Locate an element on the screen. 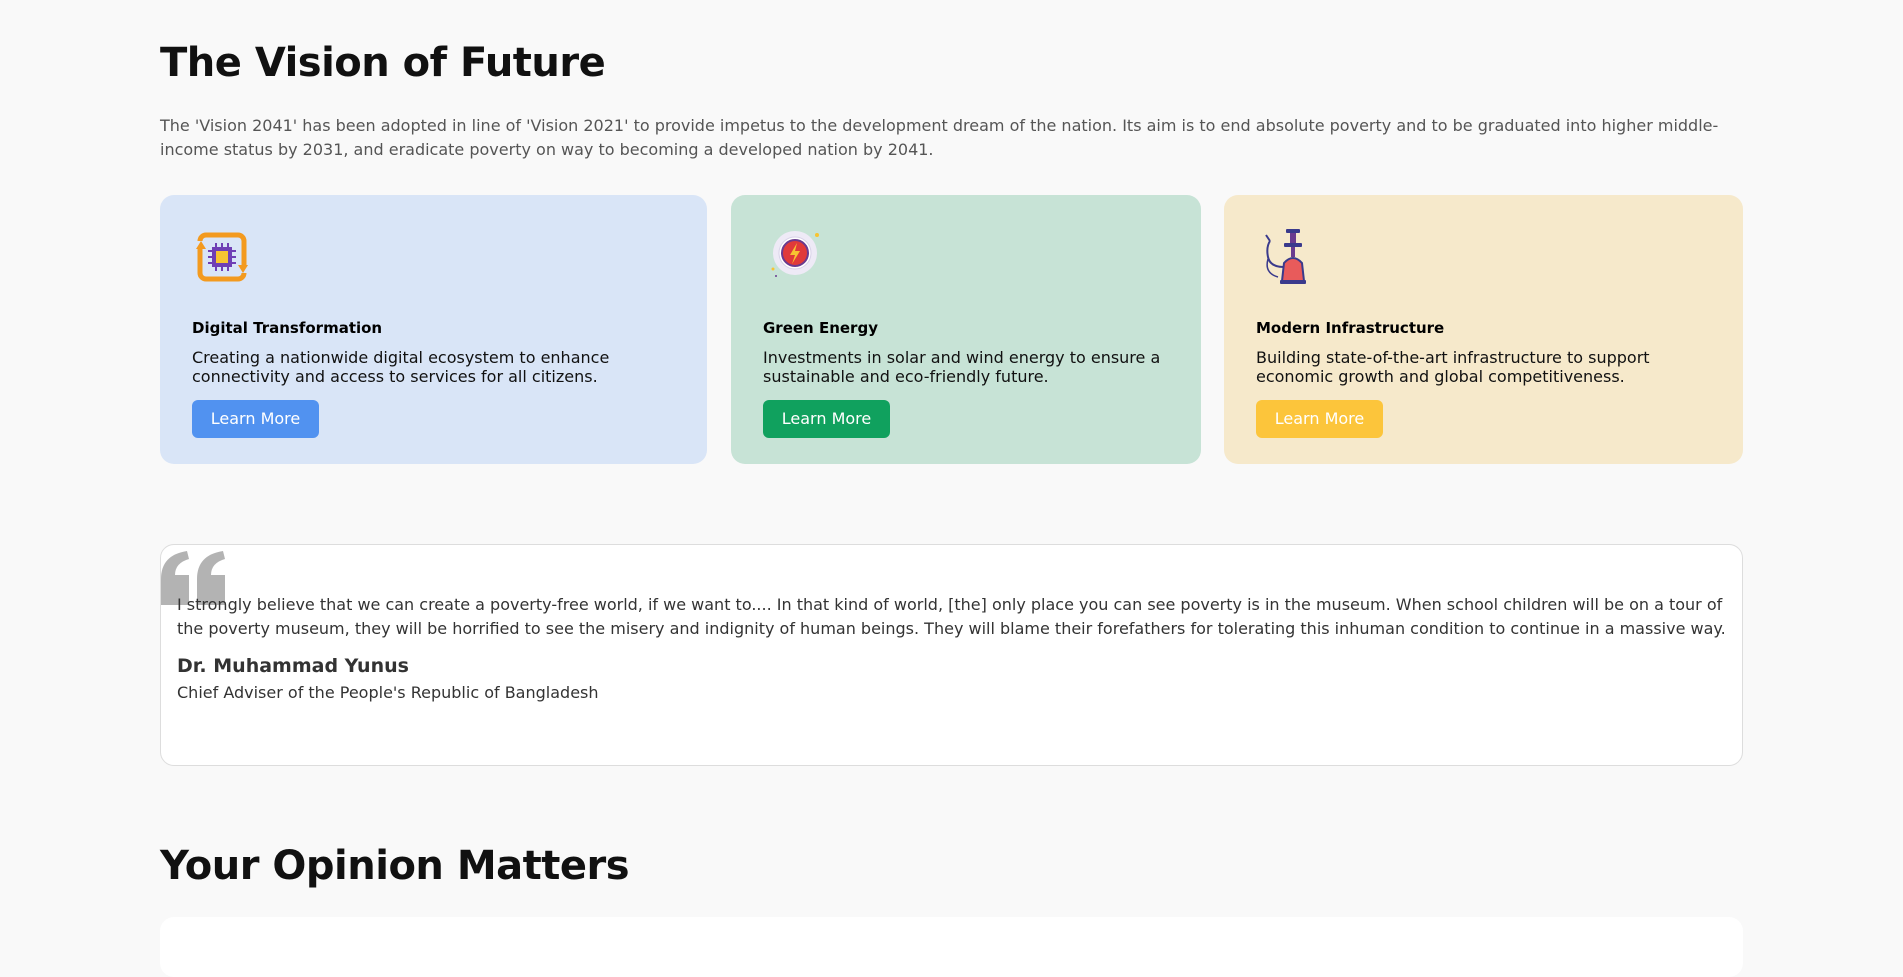  opinion-title: Your Opinion Matters is located at coordinates (395, 866).